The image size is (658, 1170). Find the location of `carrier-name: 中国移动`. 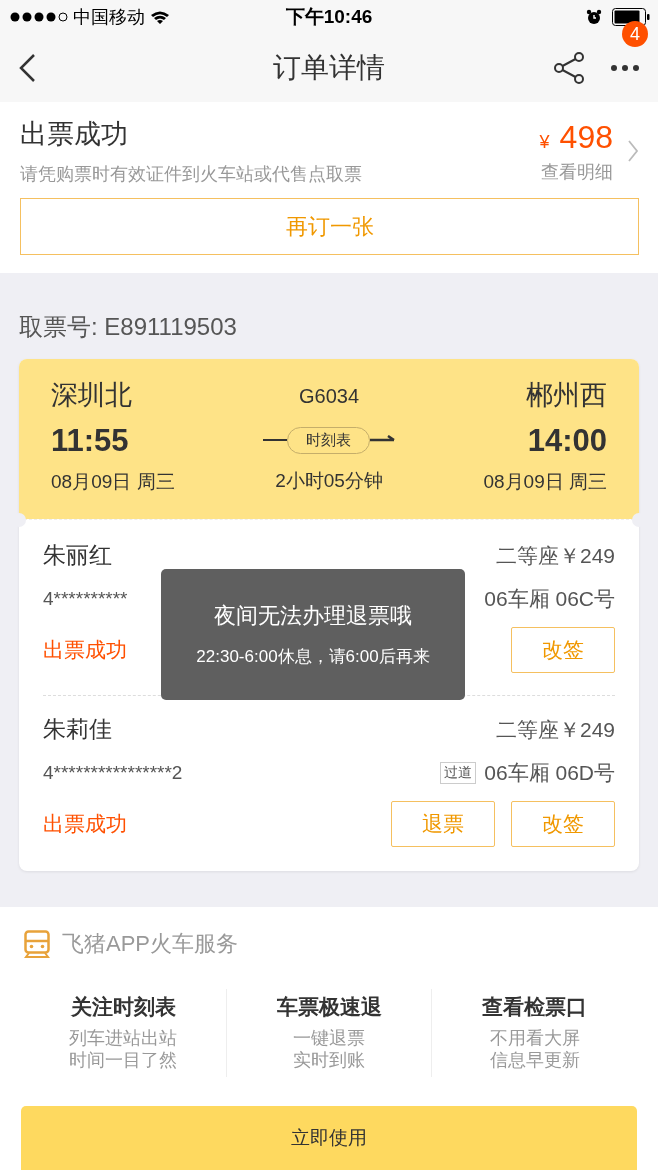

carrier-name: 中国移动 is located at coordinates (109, 17).